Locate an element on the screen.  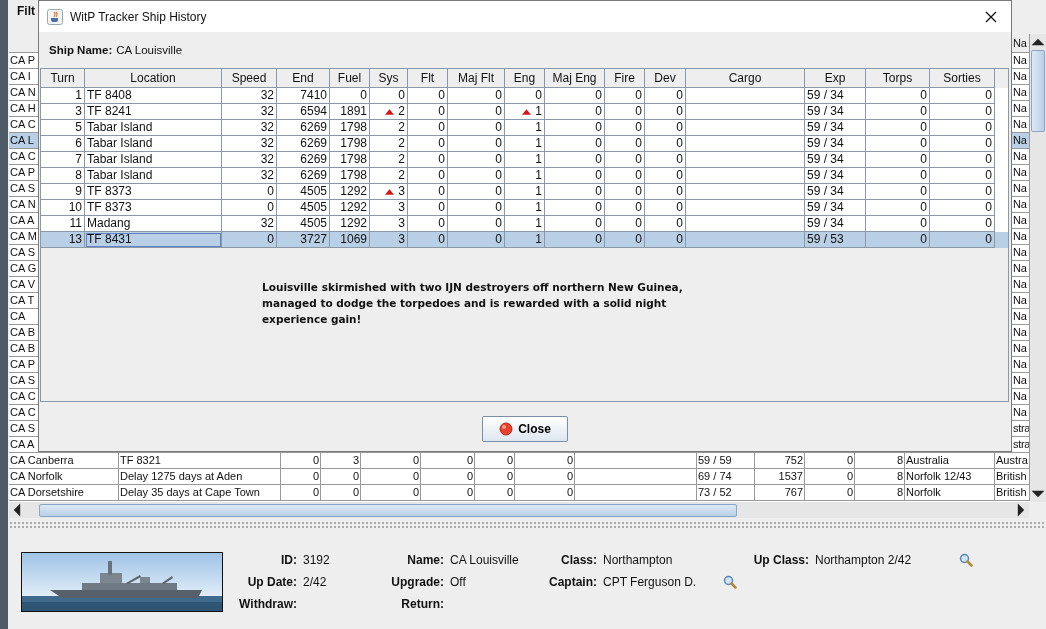
stop-icon is located at coordinates (506, 428).